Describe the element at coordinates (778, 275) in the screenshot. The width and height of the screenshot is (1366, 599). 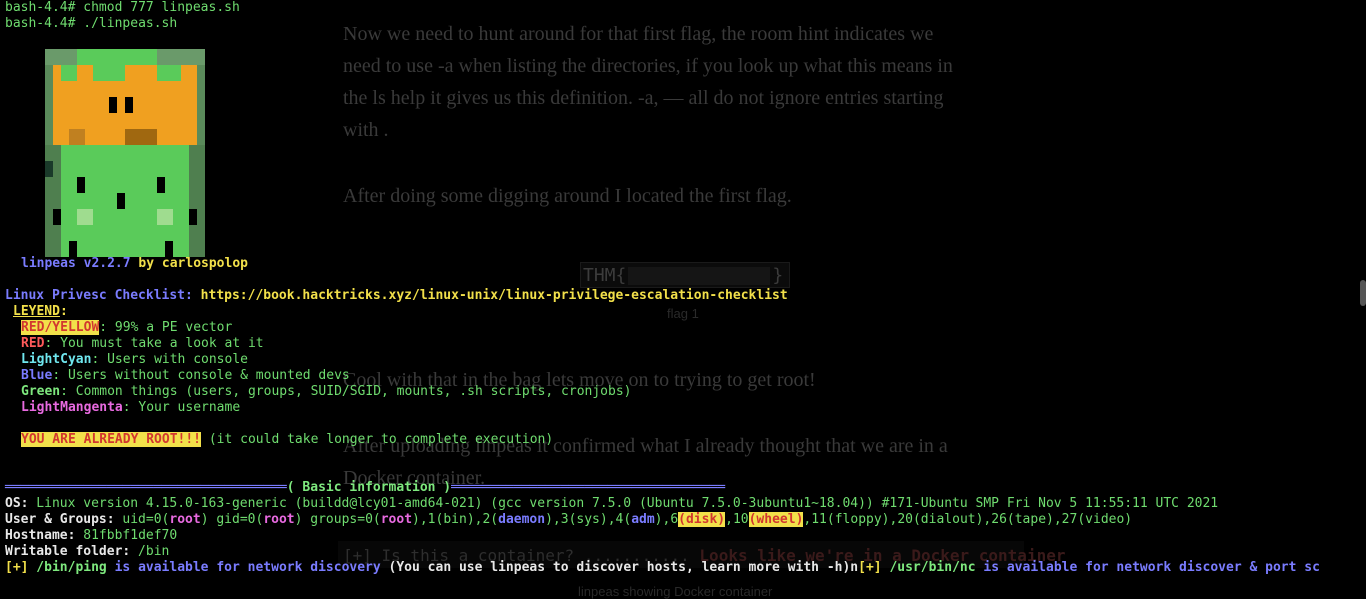
I see `flag-suffix: }` at that location.